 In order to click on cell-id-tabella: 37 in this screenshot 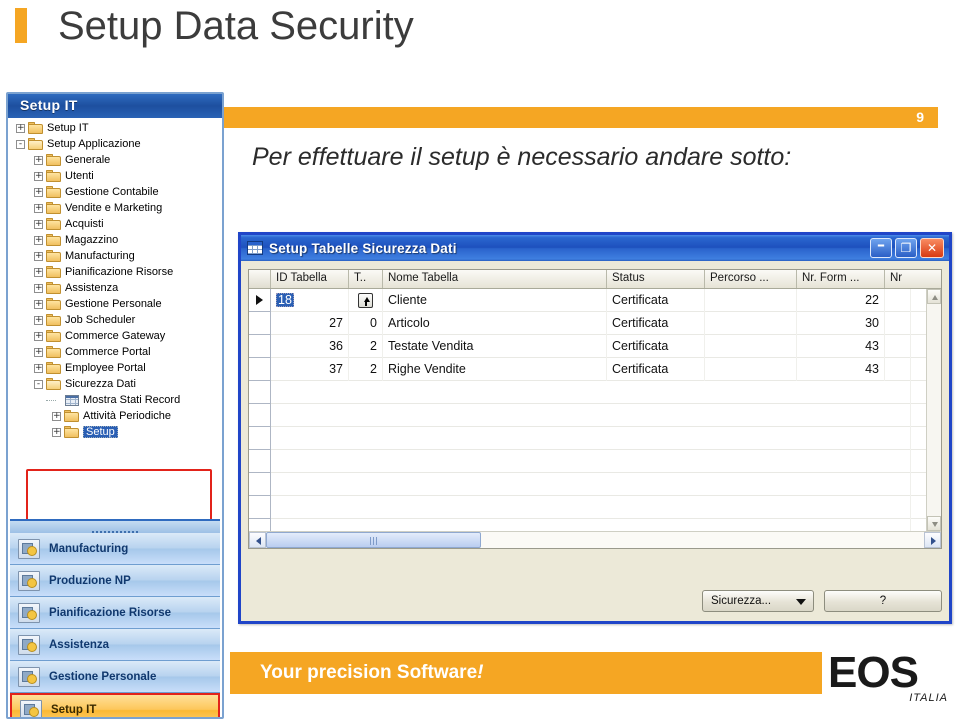, I will do `click(310, 369)`.